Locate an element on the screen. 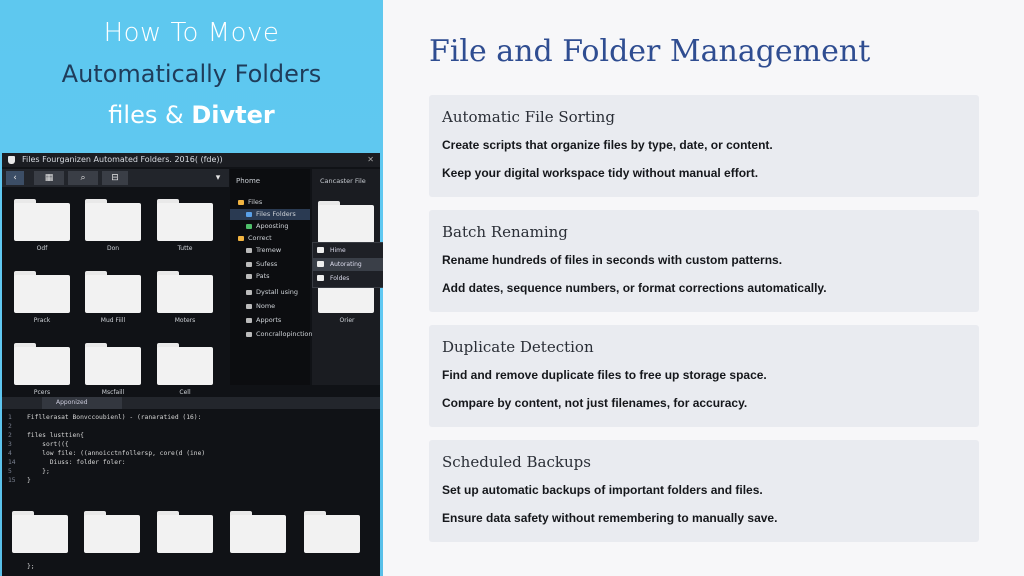  code-line: 2 files lusttien{ is located at coordinates (191, 435).